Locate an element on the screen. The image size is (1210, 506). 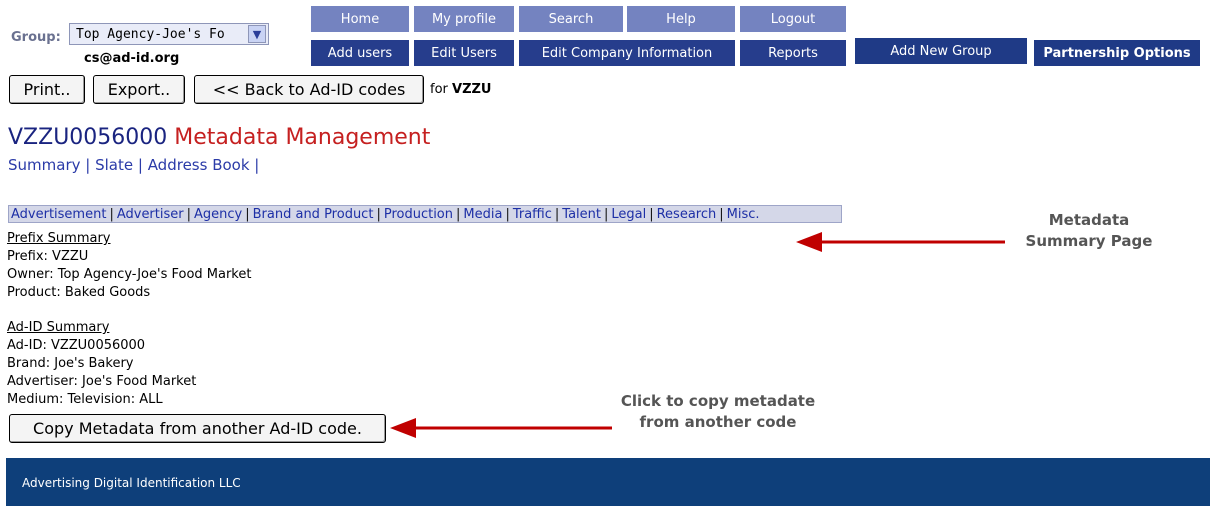
footer-text: Advertising Digital Identification LLC is located at coordinates (131, 483).